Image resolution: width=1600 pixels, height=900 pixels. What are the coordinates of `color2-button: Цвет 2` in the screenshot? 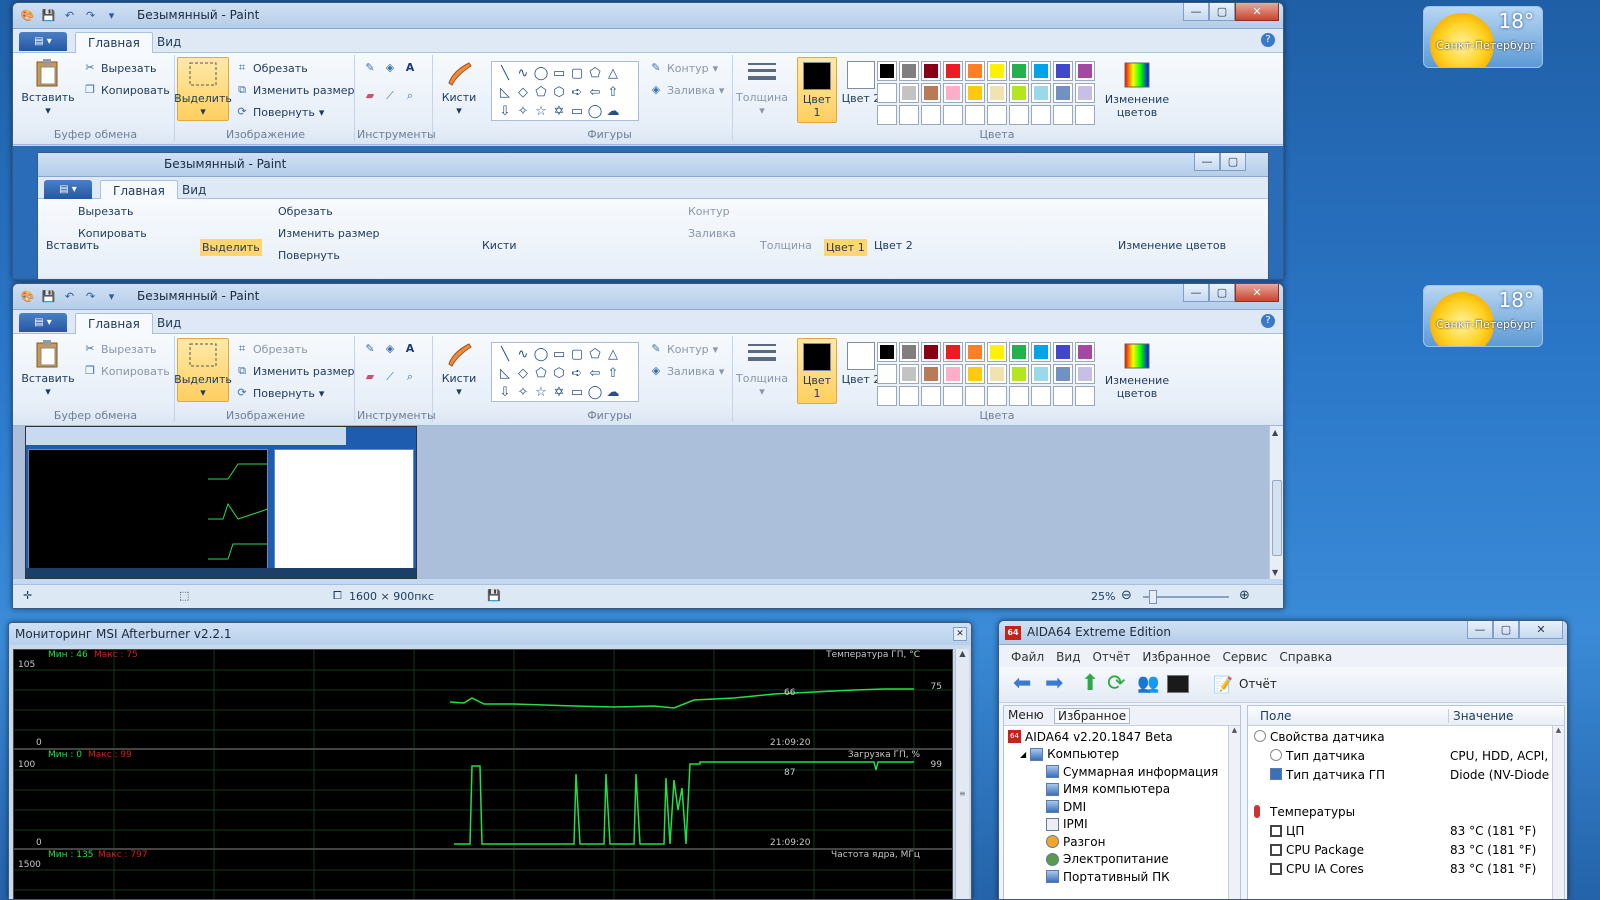 It's located at (861, 371).